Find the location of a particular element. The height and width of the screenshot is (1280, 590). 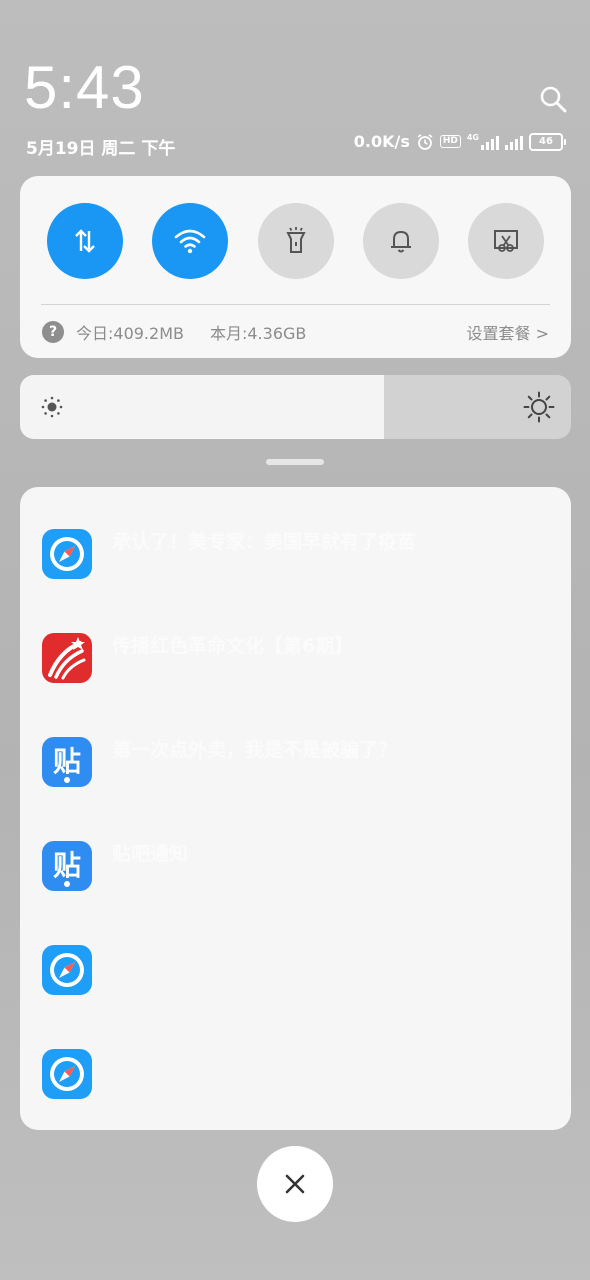

flashlight-toggle is located at coordinates (295, 241).